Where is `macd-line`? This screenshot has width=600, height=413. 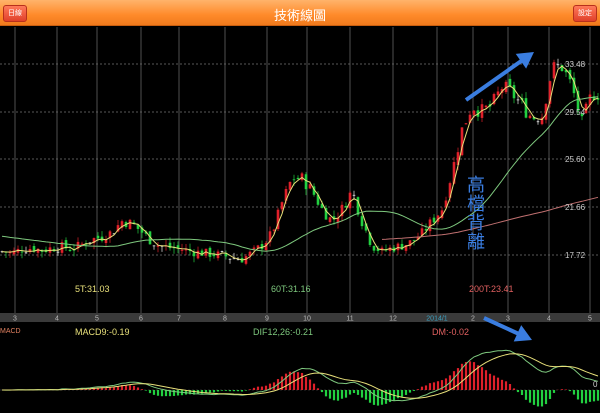
macd-line is located at coordinates (300, 376).